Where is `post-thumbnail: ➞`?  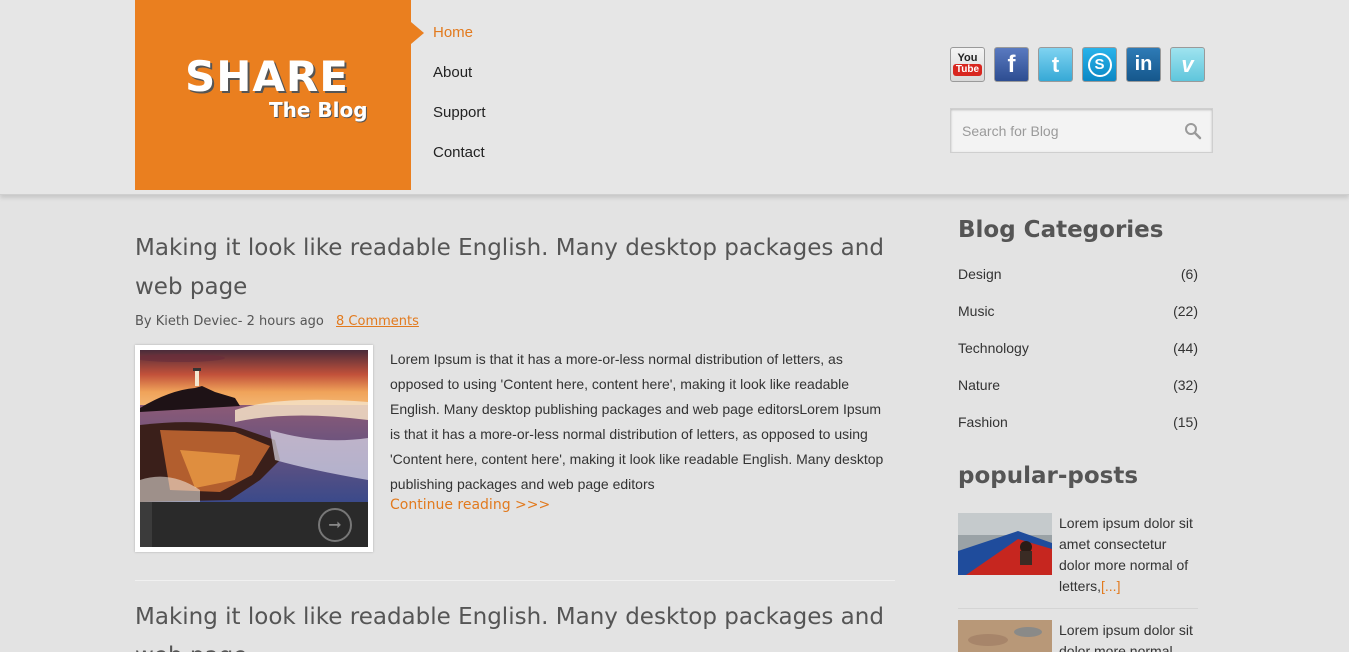
post-thumbnail: ➞ is located at coordinates (254, 448).